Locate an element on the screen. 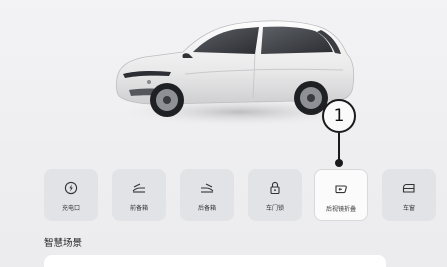  window-button: 车窗 is located at coordinates (409, 195).